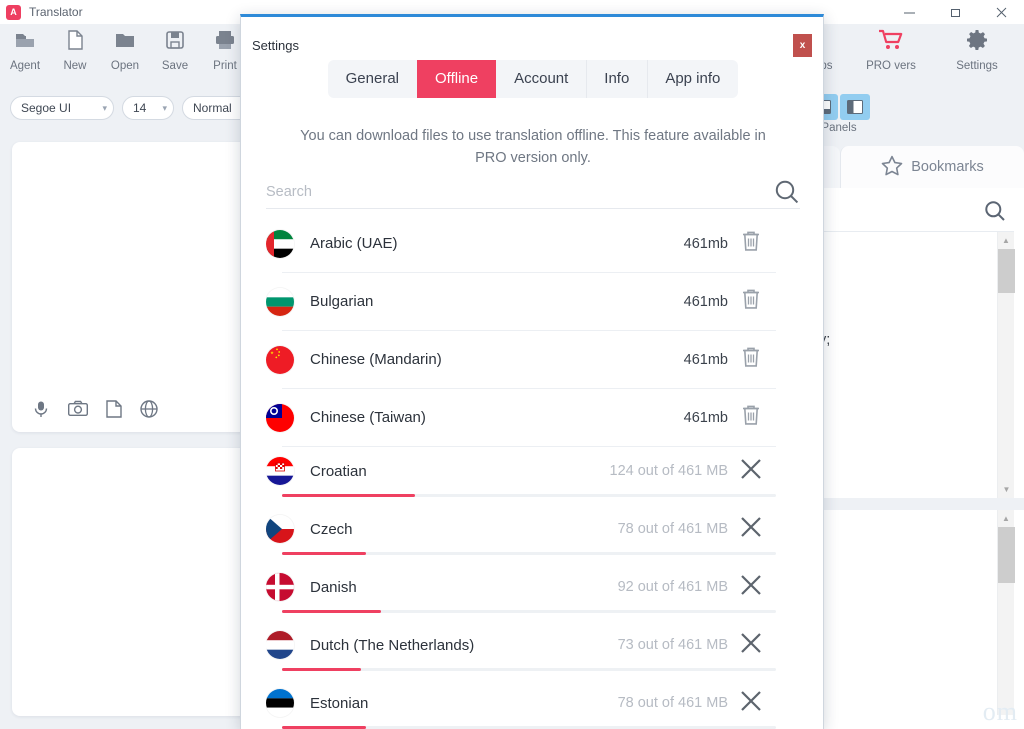  I want to click on tab-bookmarks: Bookmarks, so click(932, 167).